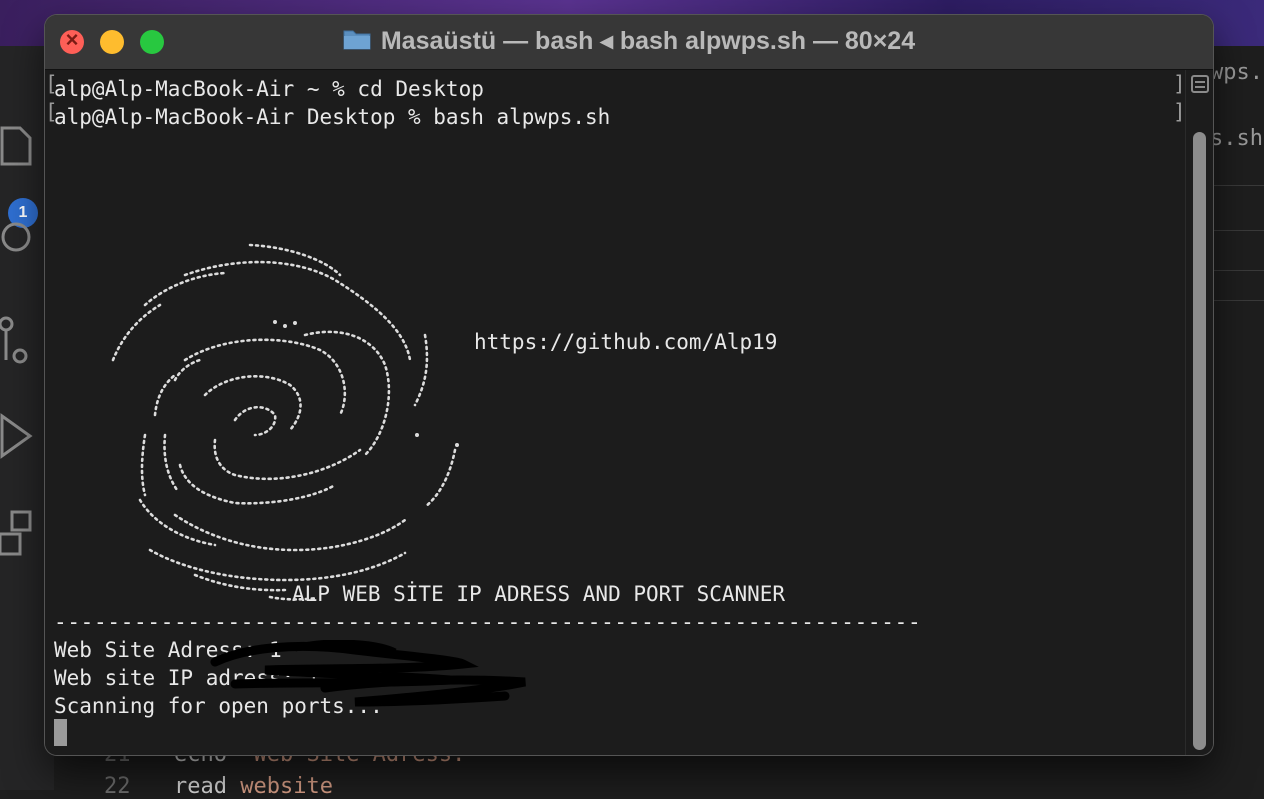  What do you see at coordinates (269, 89) in the screenshot?
I see `command-line: alp@Alp-MacBook-Air ~ % cd Desktop` at bounding box center [269, 89].